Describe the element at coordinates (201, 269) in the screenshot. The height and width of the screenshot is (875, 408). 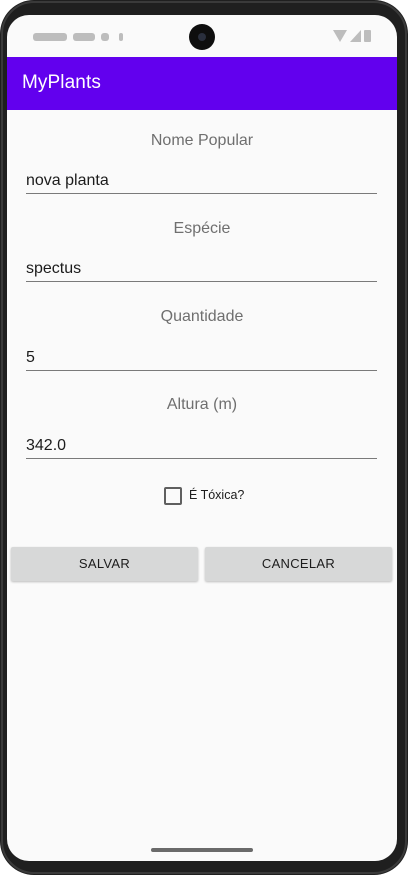
I see `especie-input: spectus` at that location.